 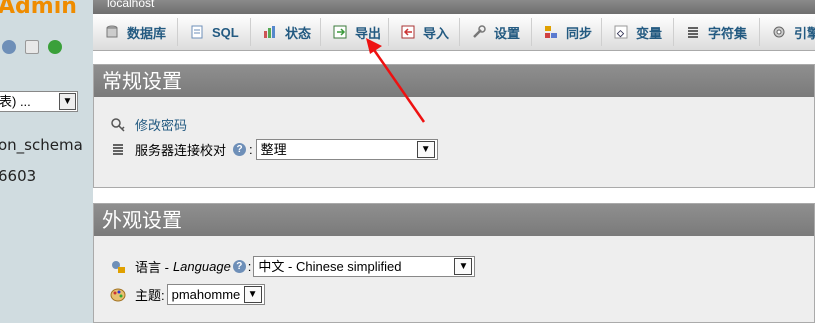 I want to click on tab-label: 字符集, so click(x=728, y=33).